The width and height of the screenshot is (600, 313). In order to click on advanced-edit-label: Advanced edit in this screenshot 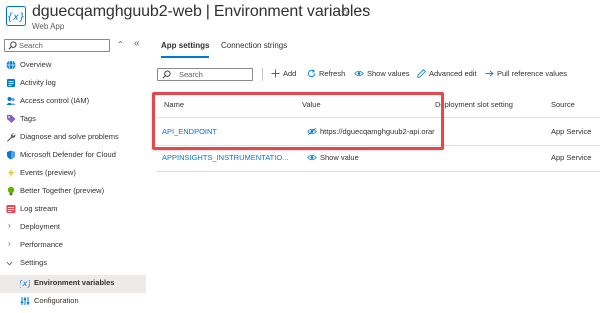, I will do `click(453, 73)`.